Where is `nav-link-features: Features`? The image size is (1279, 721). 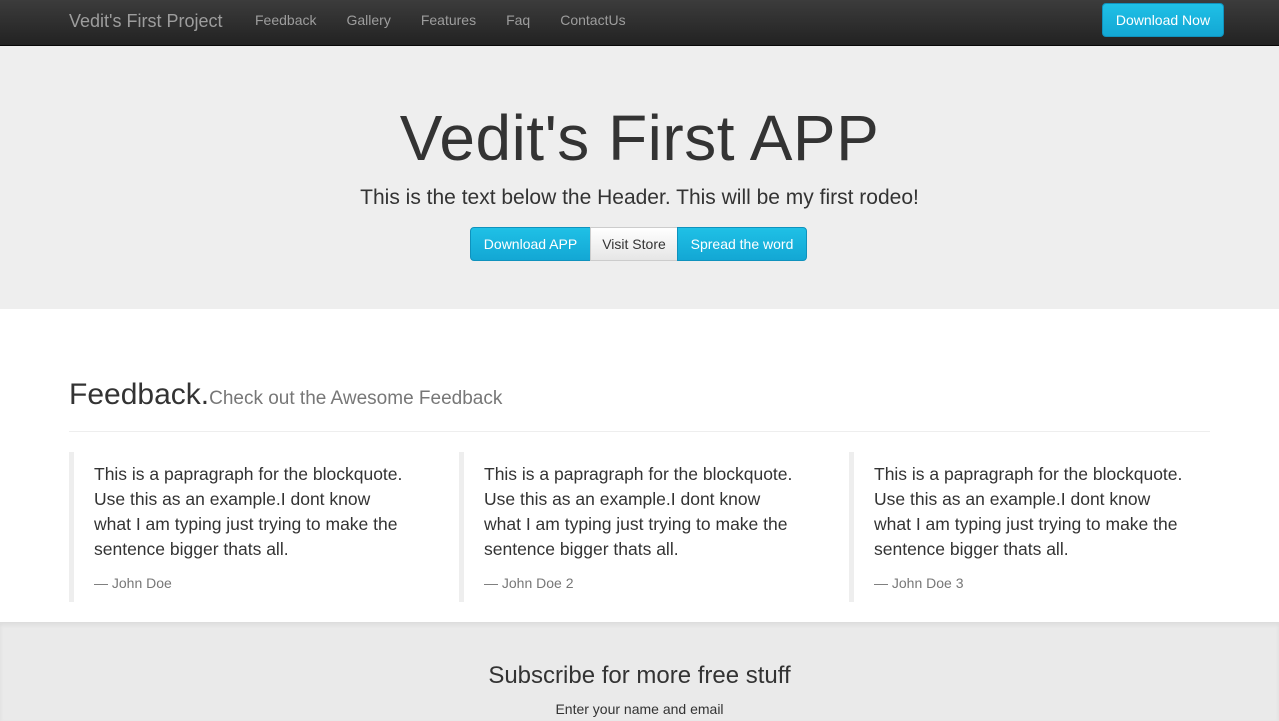
nav-link-features: Features is located at coordinates (448, 20).